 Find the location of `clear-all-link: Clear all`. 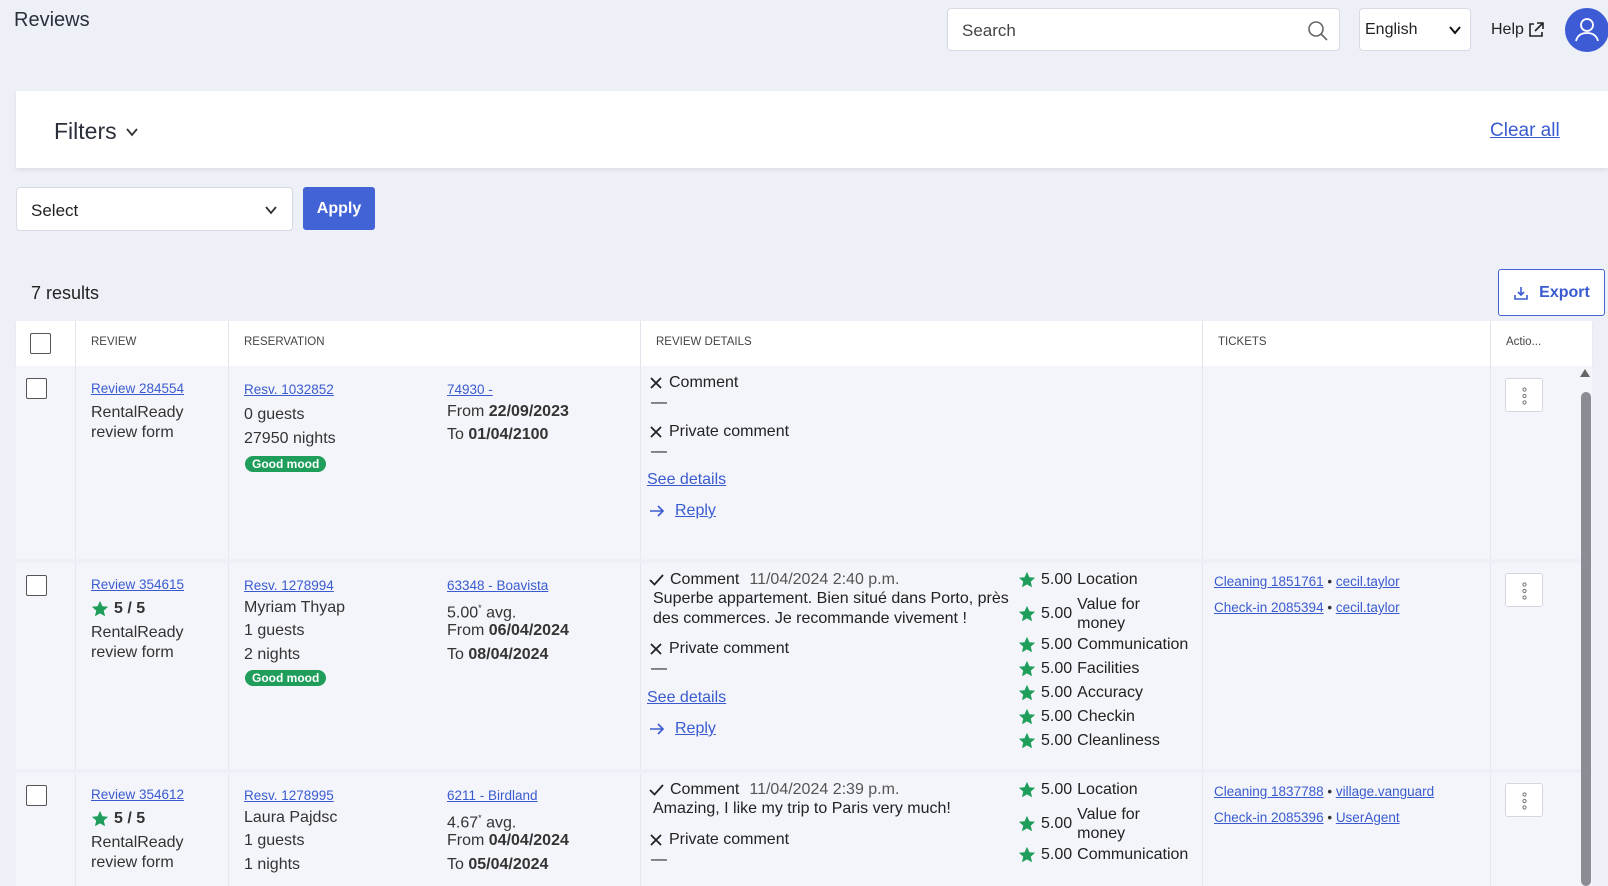

clear-all-link: Clear all is located at coordinates (1525, 131).